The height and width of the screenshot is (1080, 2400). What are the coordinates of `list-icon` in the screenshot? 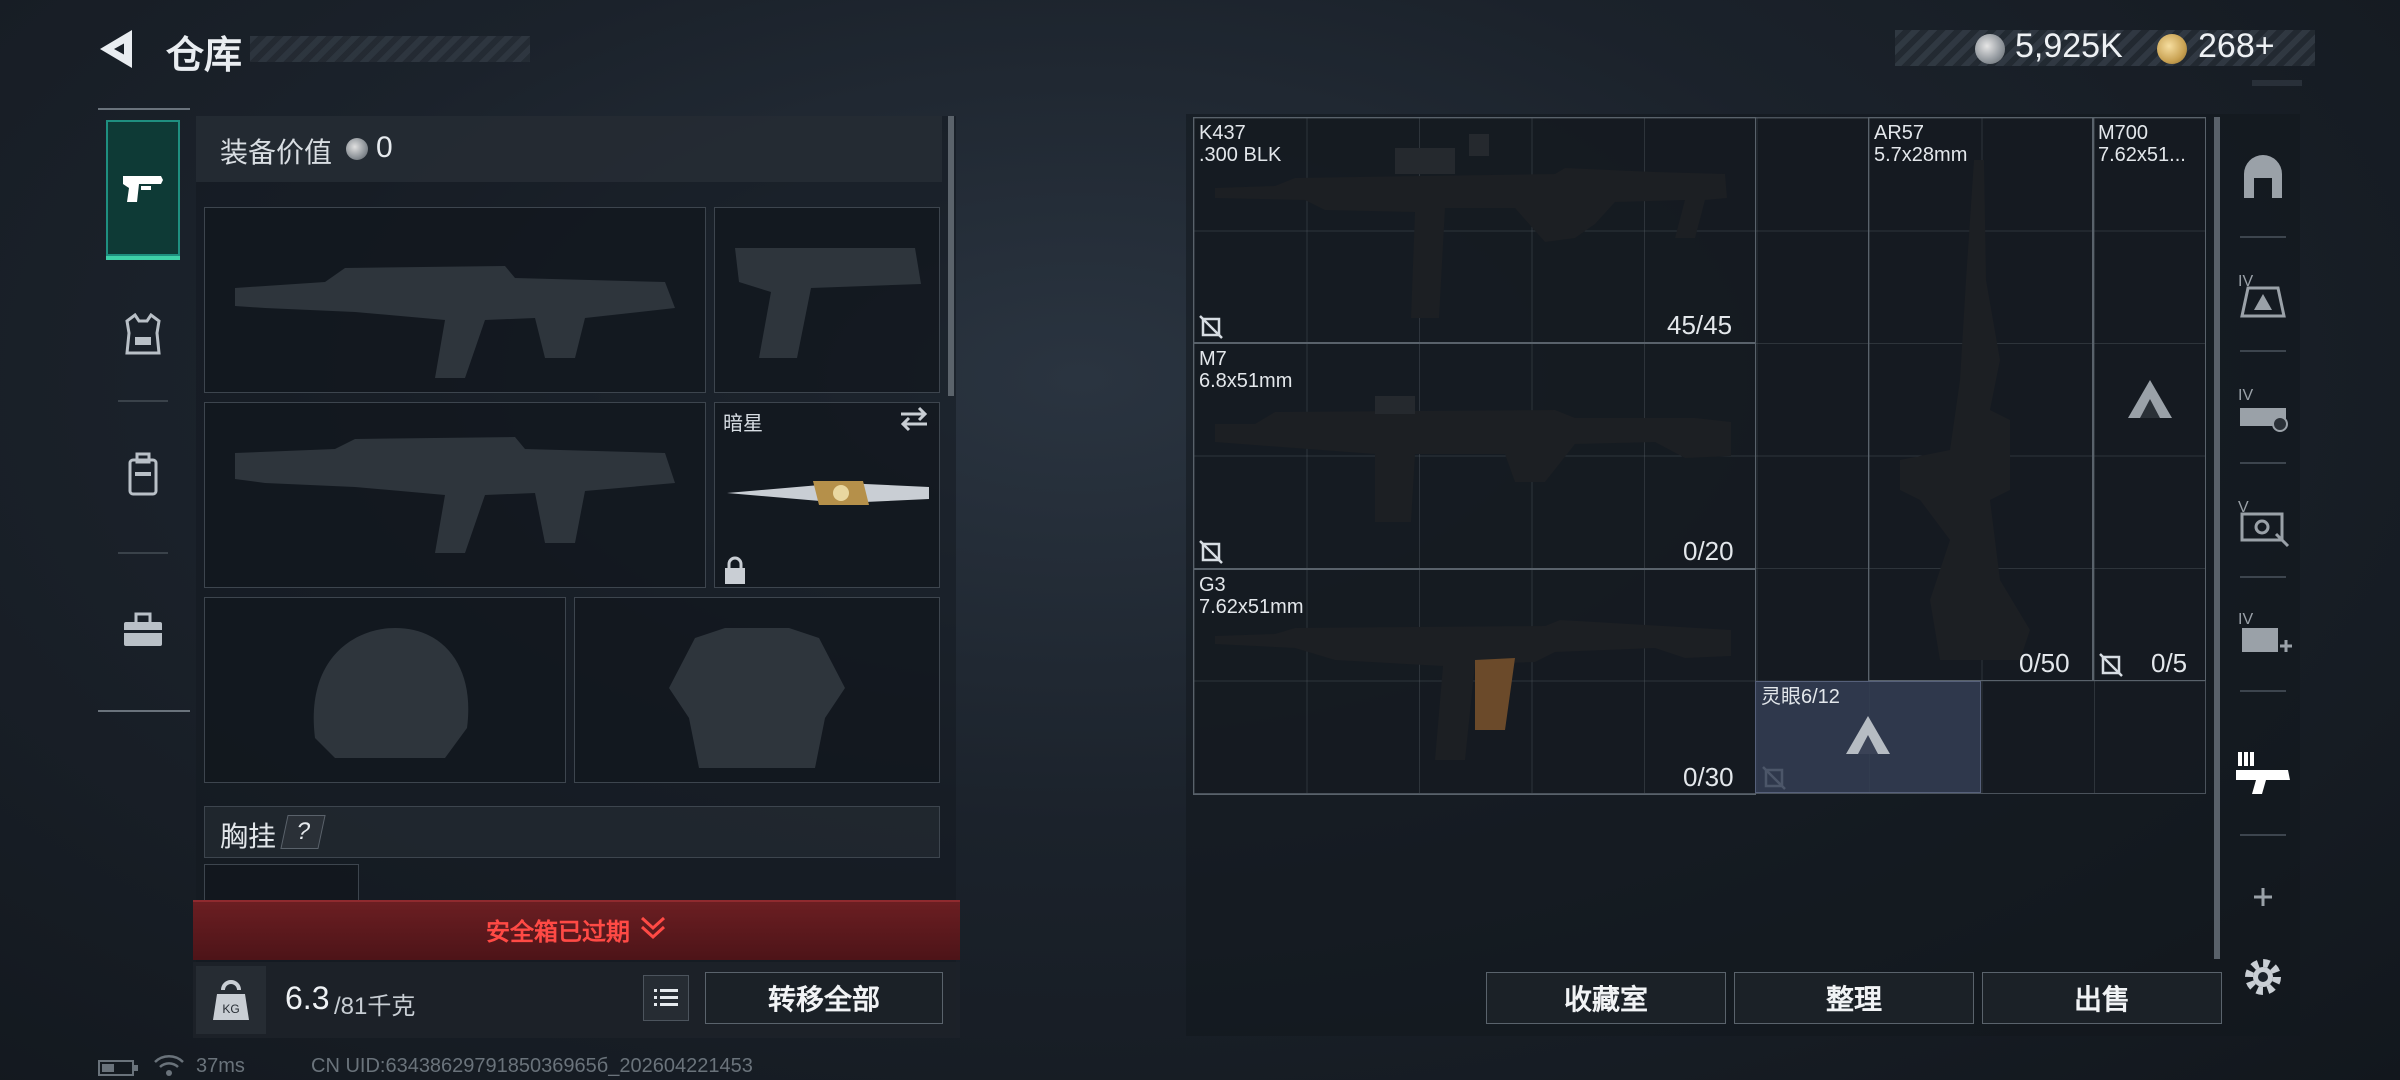 It's located at (666, 997).